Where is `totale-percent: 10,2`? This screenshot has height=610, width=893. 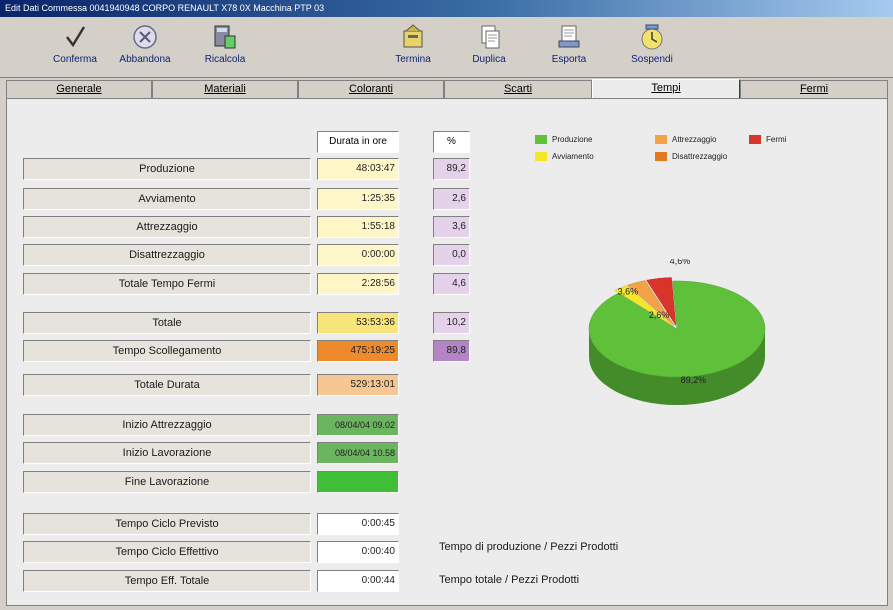 totale-percent: 10,2 is located at coordinates (451, 323).